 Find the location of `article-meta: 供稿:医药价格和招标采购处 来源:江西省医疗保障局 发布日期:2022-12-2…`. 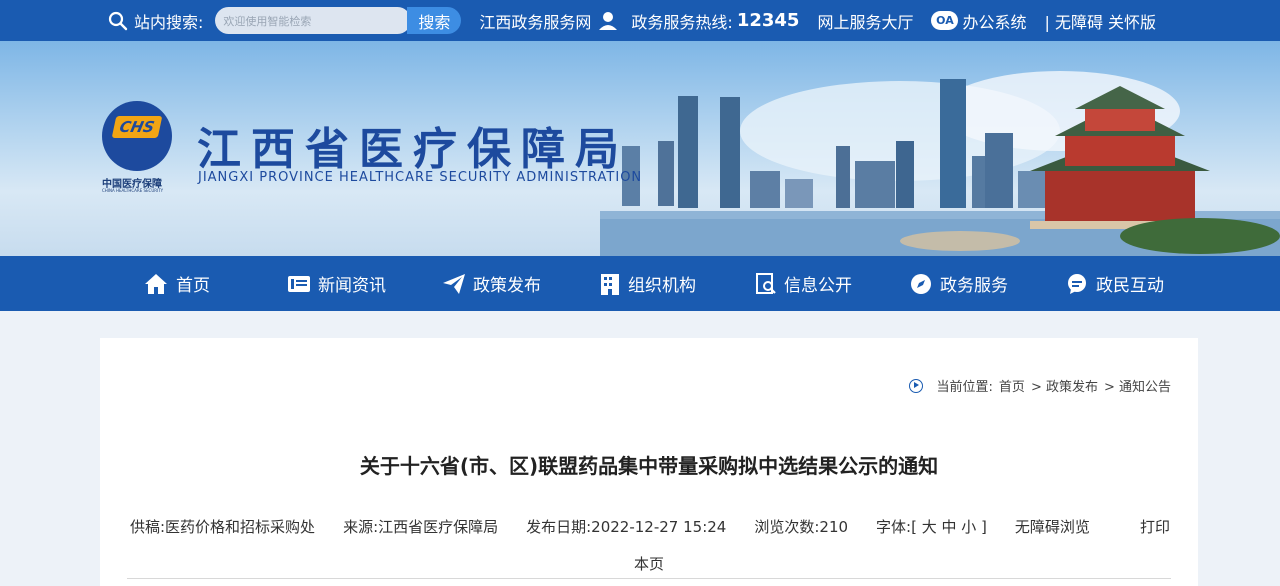

article-meta: 供稿:医药价格和招标采购处 来源:江西省医疗保障局 发布日期:2022-12-2… is located at coordinates (650, 526).